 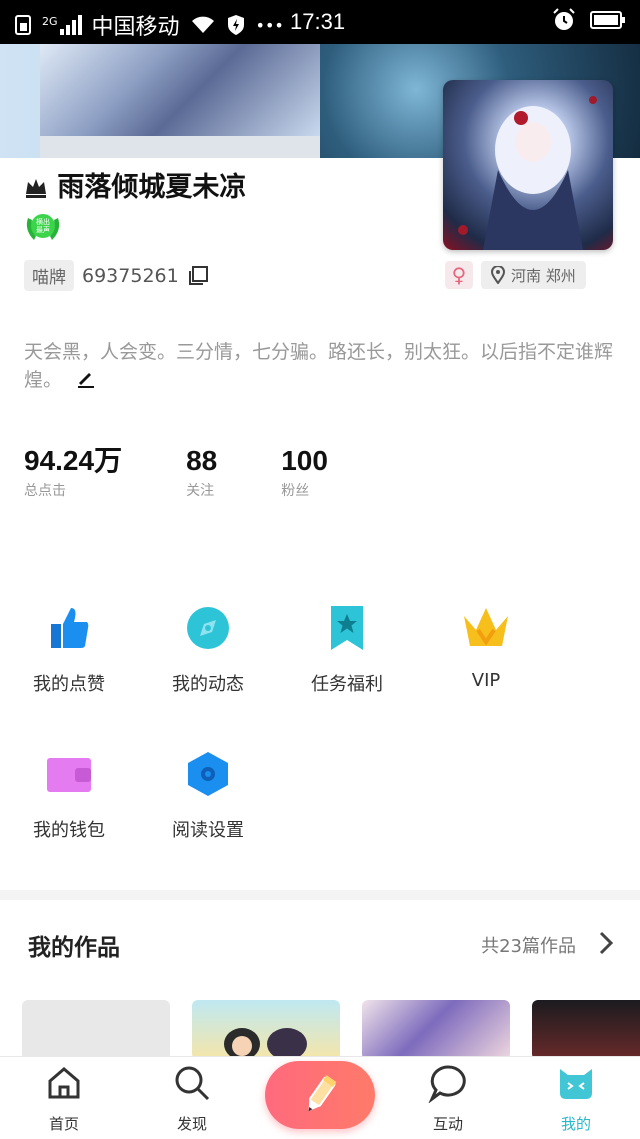 What do you see at coordinates (70, 628) in the screenshot?
I see `thumbs-up-icon` at bounding box center [70, 628].